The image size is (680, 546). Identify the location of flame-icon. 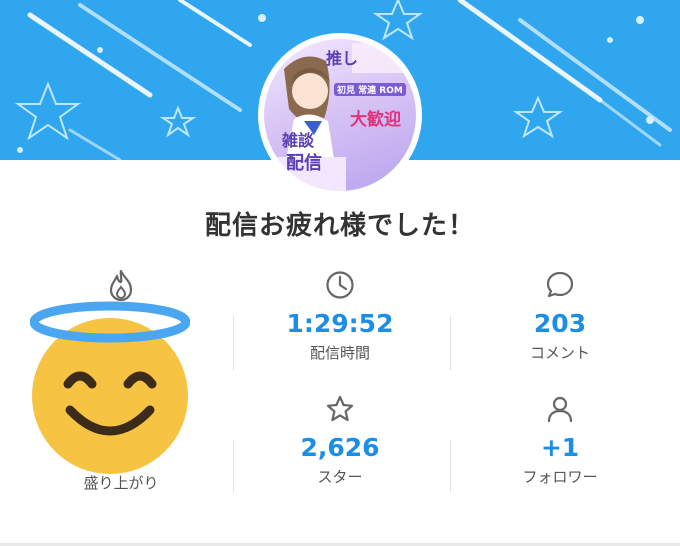
(121, 285).